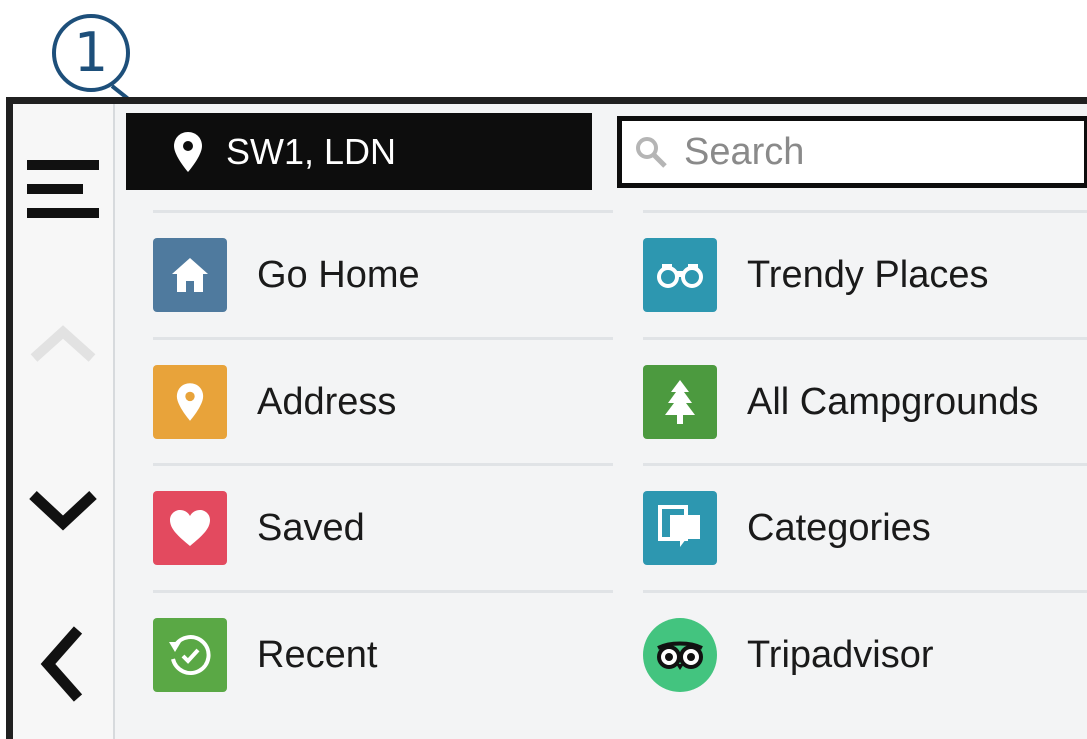 Image resolution: width=1087 pixels, height=739 pixels. Describe the element at coordinates (680, 402) in the screenshot. I see `tree-icon` at that location.